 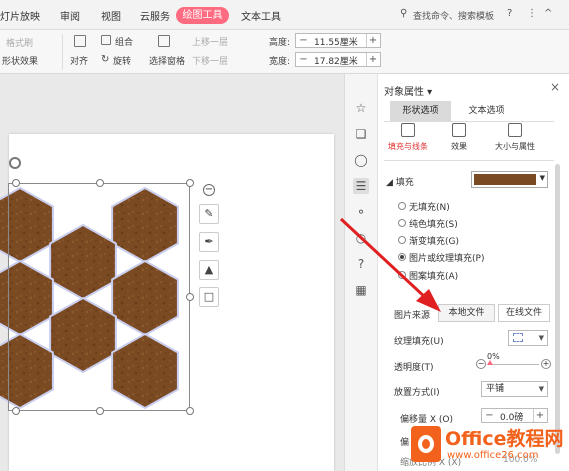 What do you see at coordinates (504, 439) in the screenshot?
I see `watermark-brand: Office教程网` at bounding box center [504, 439].